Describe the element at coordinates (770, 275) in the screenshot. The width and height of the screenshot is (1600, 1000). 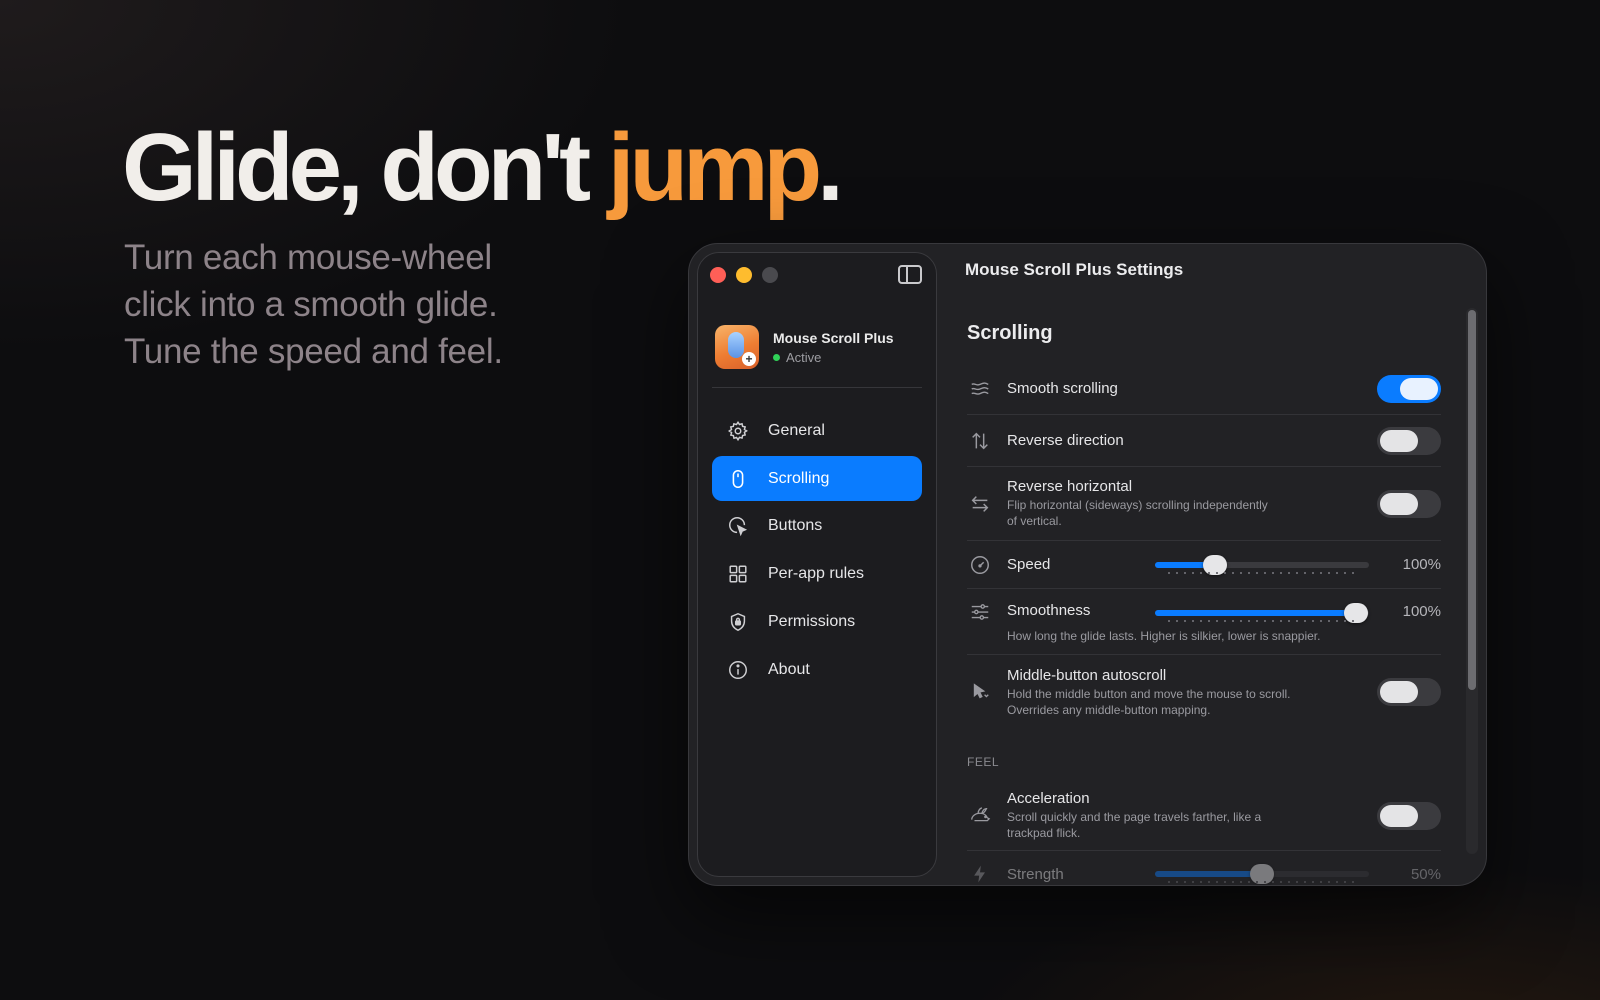
I see `zoom-button` at that location.